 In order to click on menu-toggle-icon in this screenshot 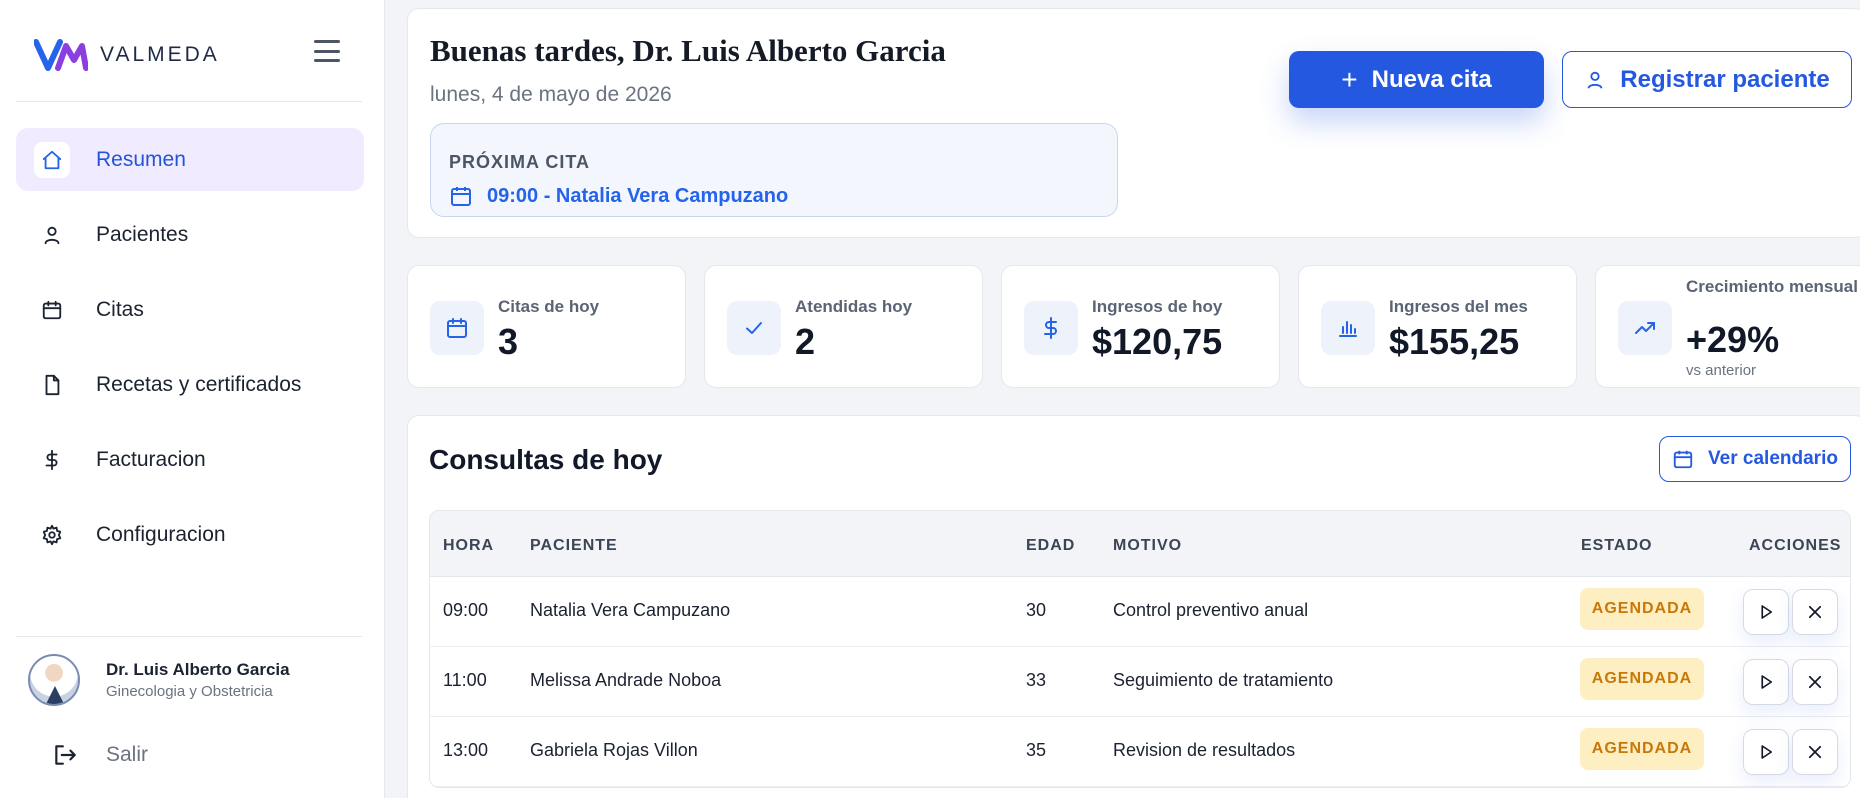, I will do `click(327, 51)`.